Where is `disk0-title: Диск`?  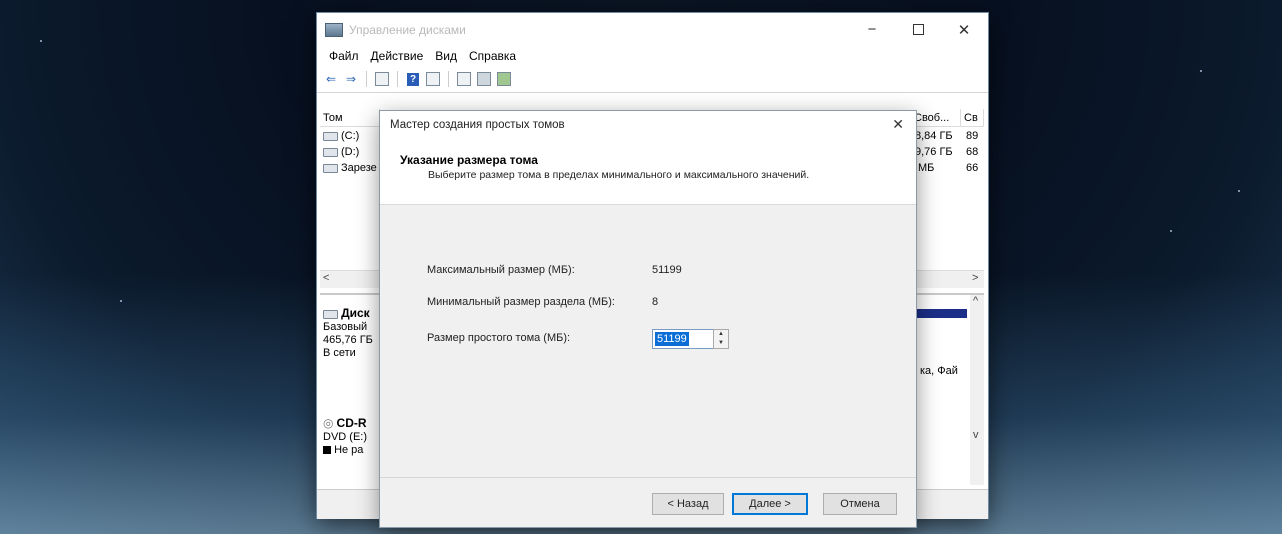 disk0-title: Диск is located at coordinates (355, 313).